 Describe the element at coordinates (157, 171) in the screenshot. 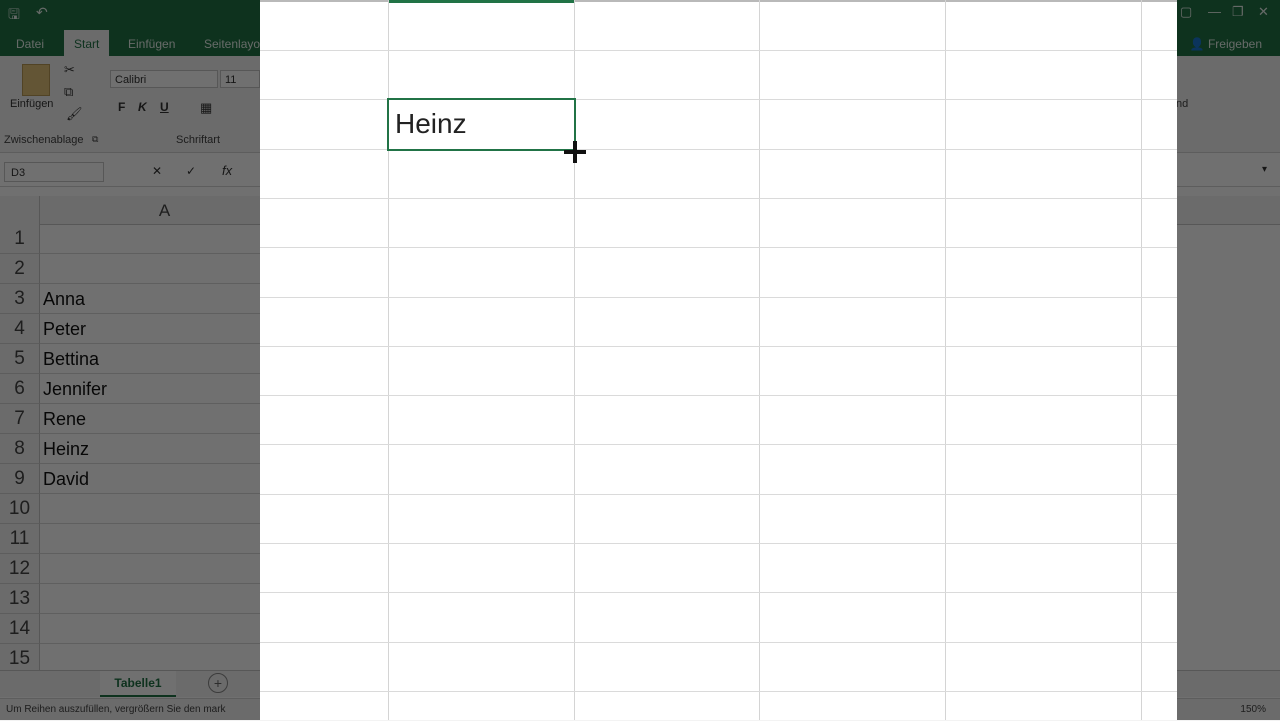

I see `cancel-entry-icon: ✕` at that location.